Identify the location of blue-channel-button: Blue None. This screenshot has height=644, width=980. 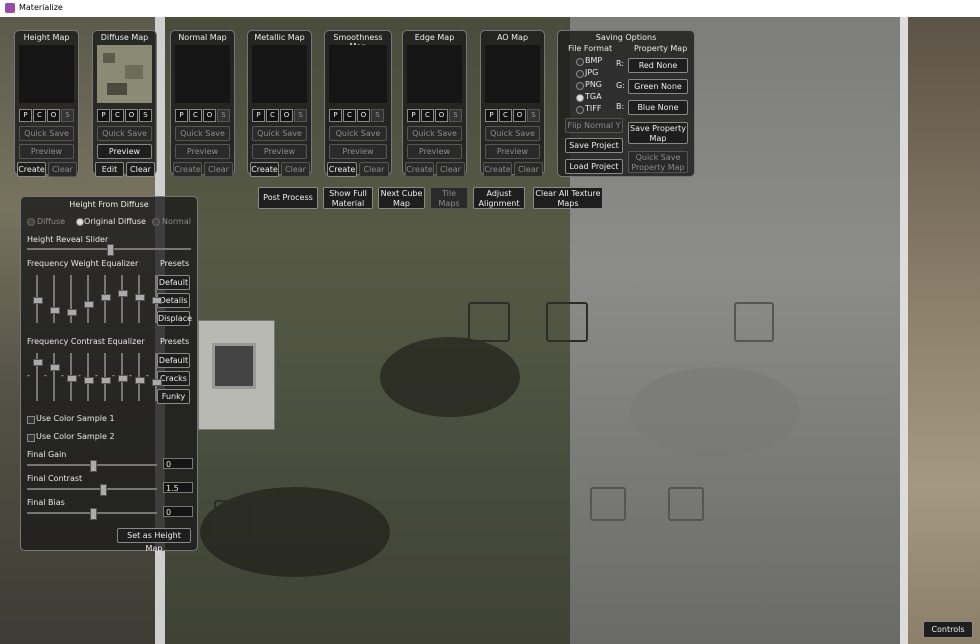
(658, 107).